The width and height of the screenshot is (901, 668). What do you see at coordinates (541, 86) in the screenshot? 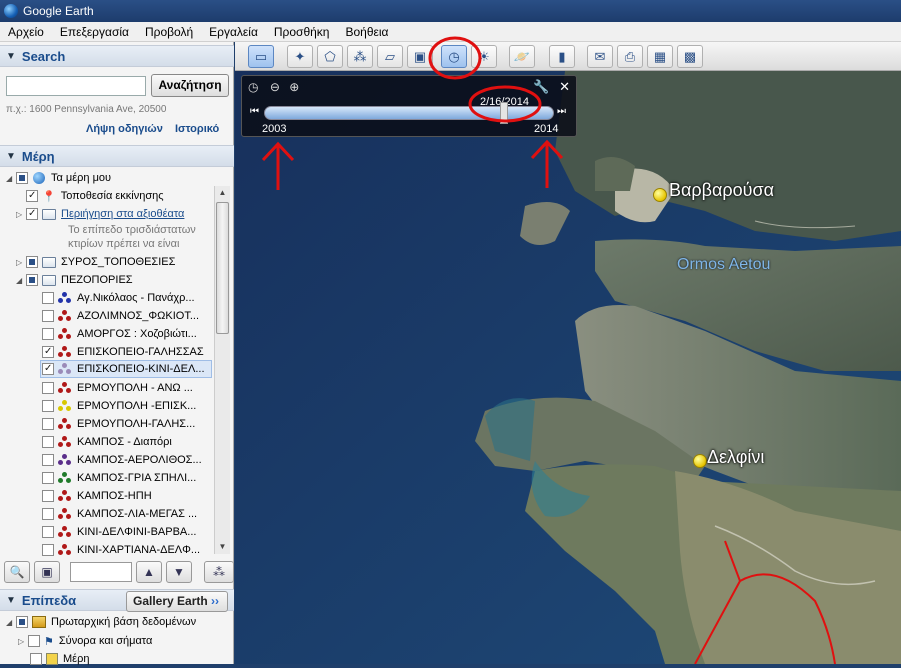
I see `wrench-settings-icon: 🔧` at bounding box center [541, 86].